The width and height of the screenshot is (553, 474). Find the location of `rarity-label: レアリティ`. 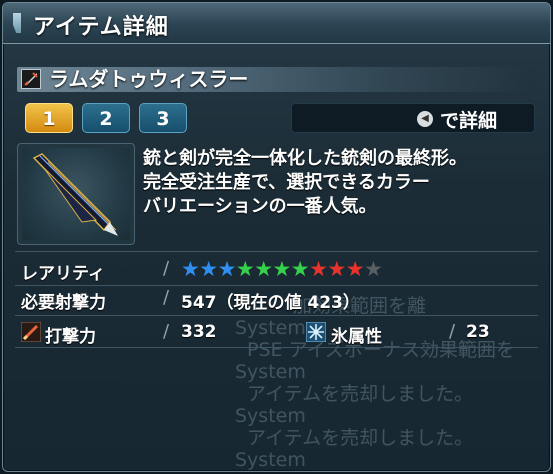

rarity-label: レアリティ is located at coordinates (63, 274).